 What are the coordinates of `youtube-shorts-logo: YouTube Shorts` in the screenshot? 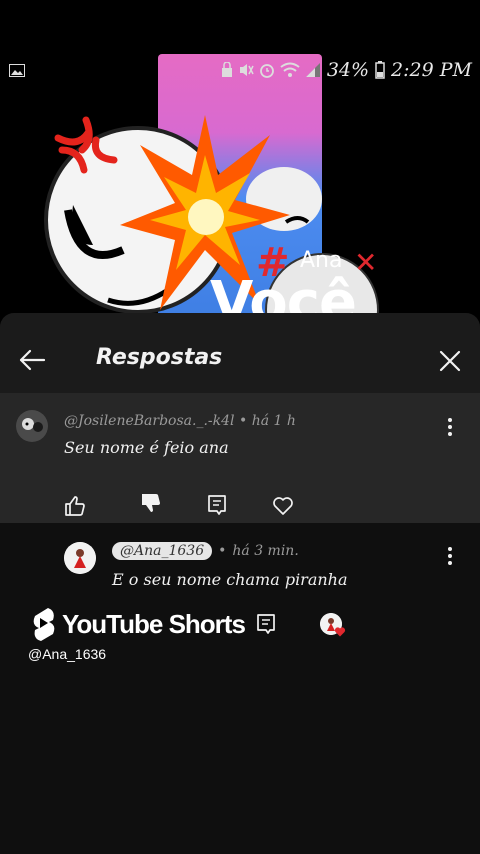 It's located at (137, 624).